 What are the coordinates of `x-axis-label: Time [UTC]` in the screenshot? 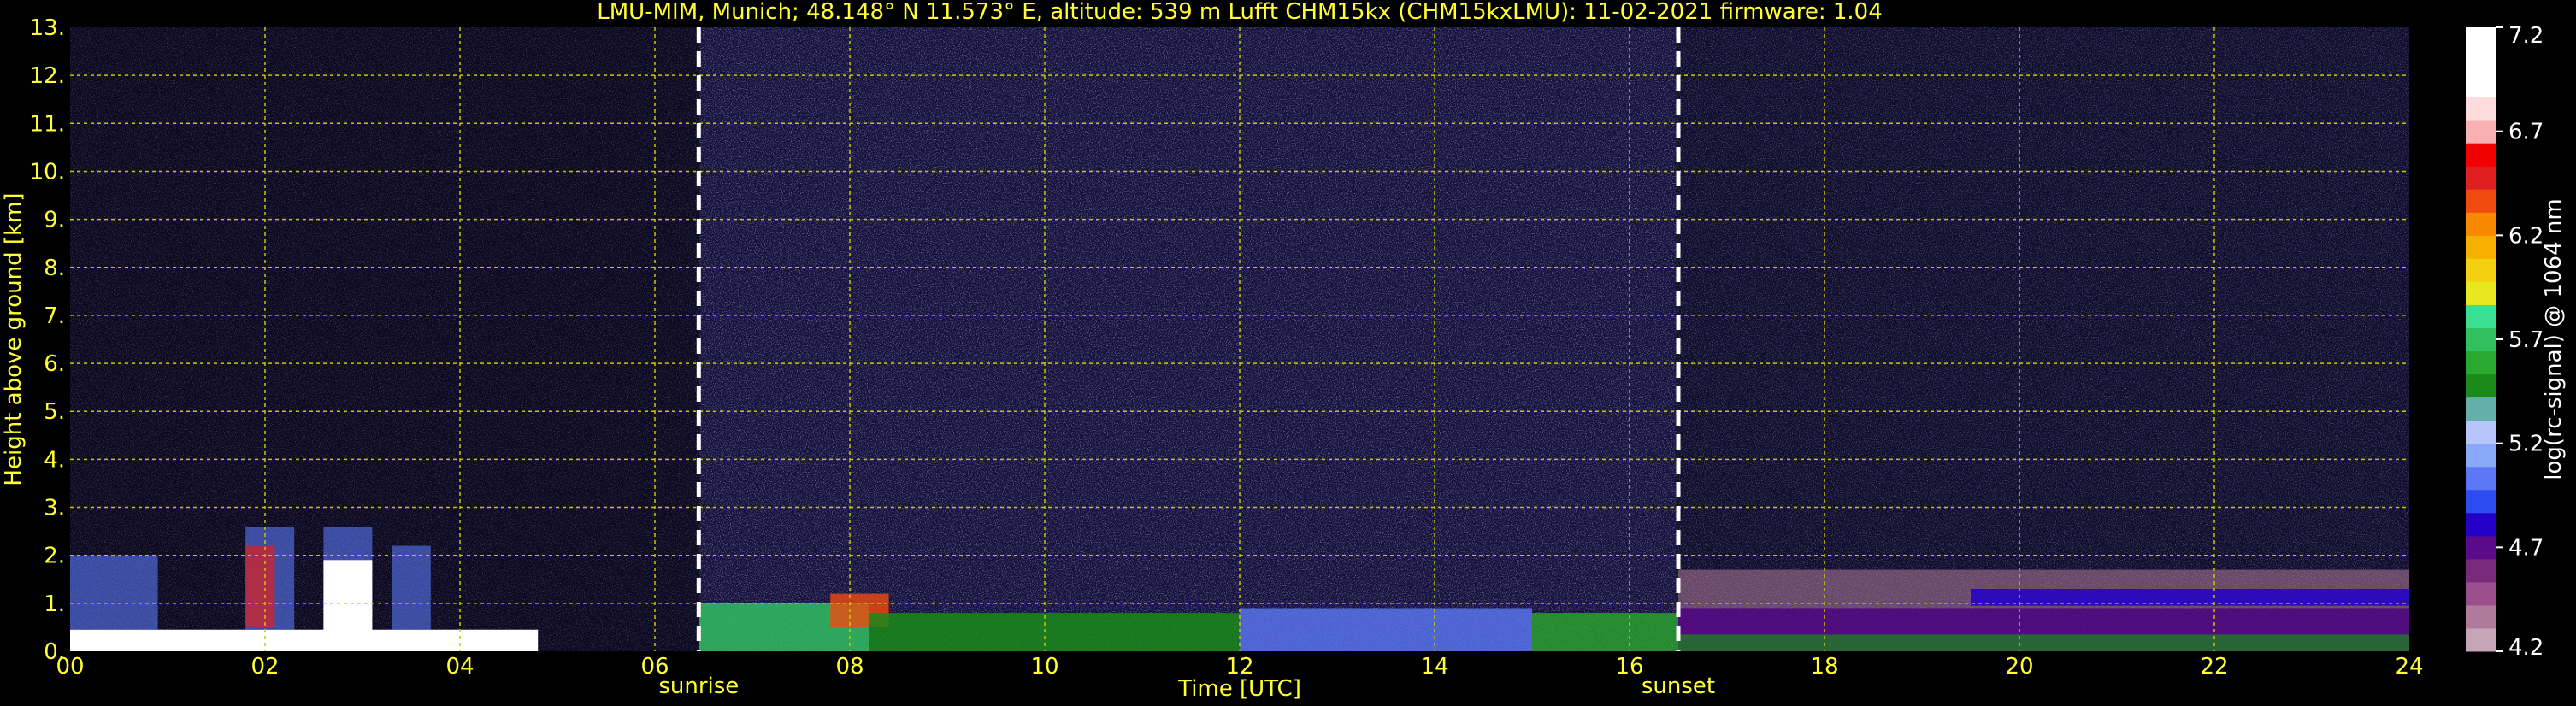 It's located at (1239, 689).